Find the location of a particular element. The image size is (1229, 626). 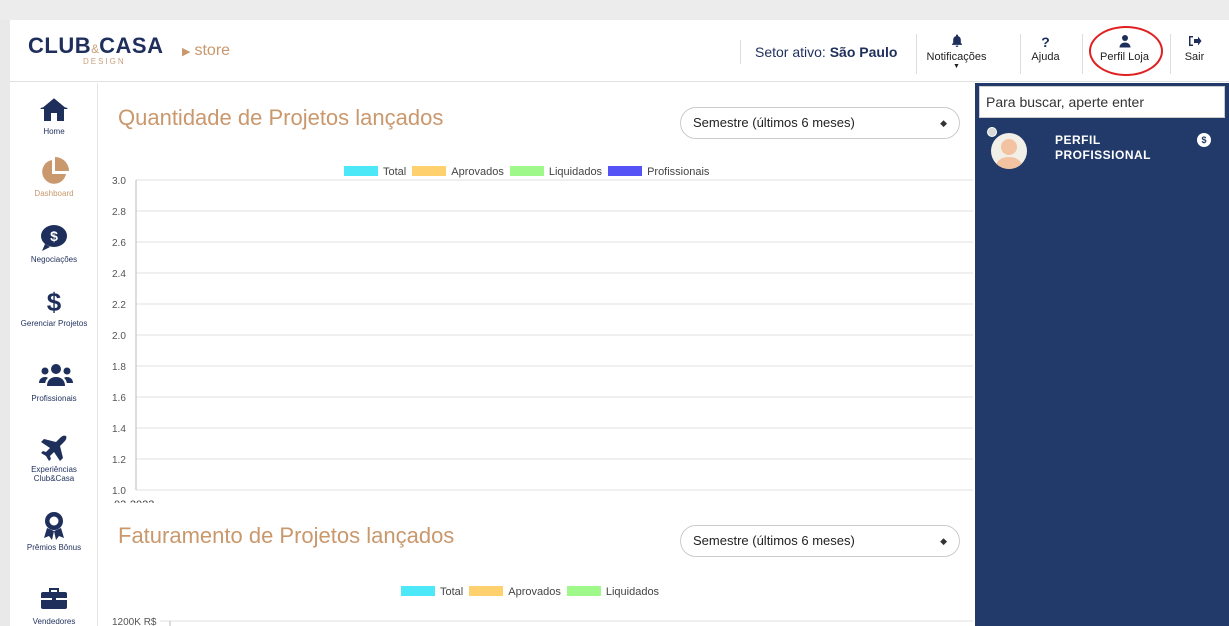

notifications-button: Notificações ▼ is located at coordinates (956, 54).